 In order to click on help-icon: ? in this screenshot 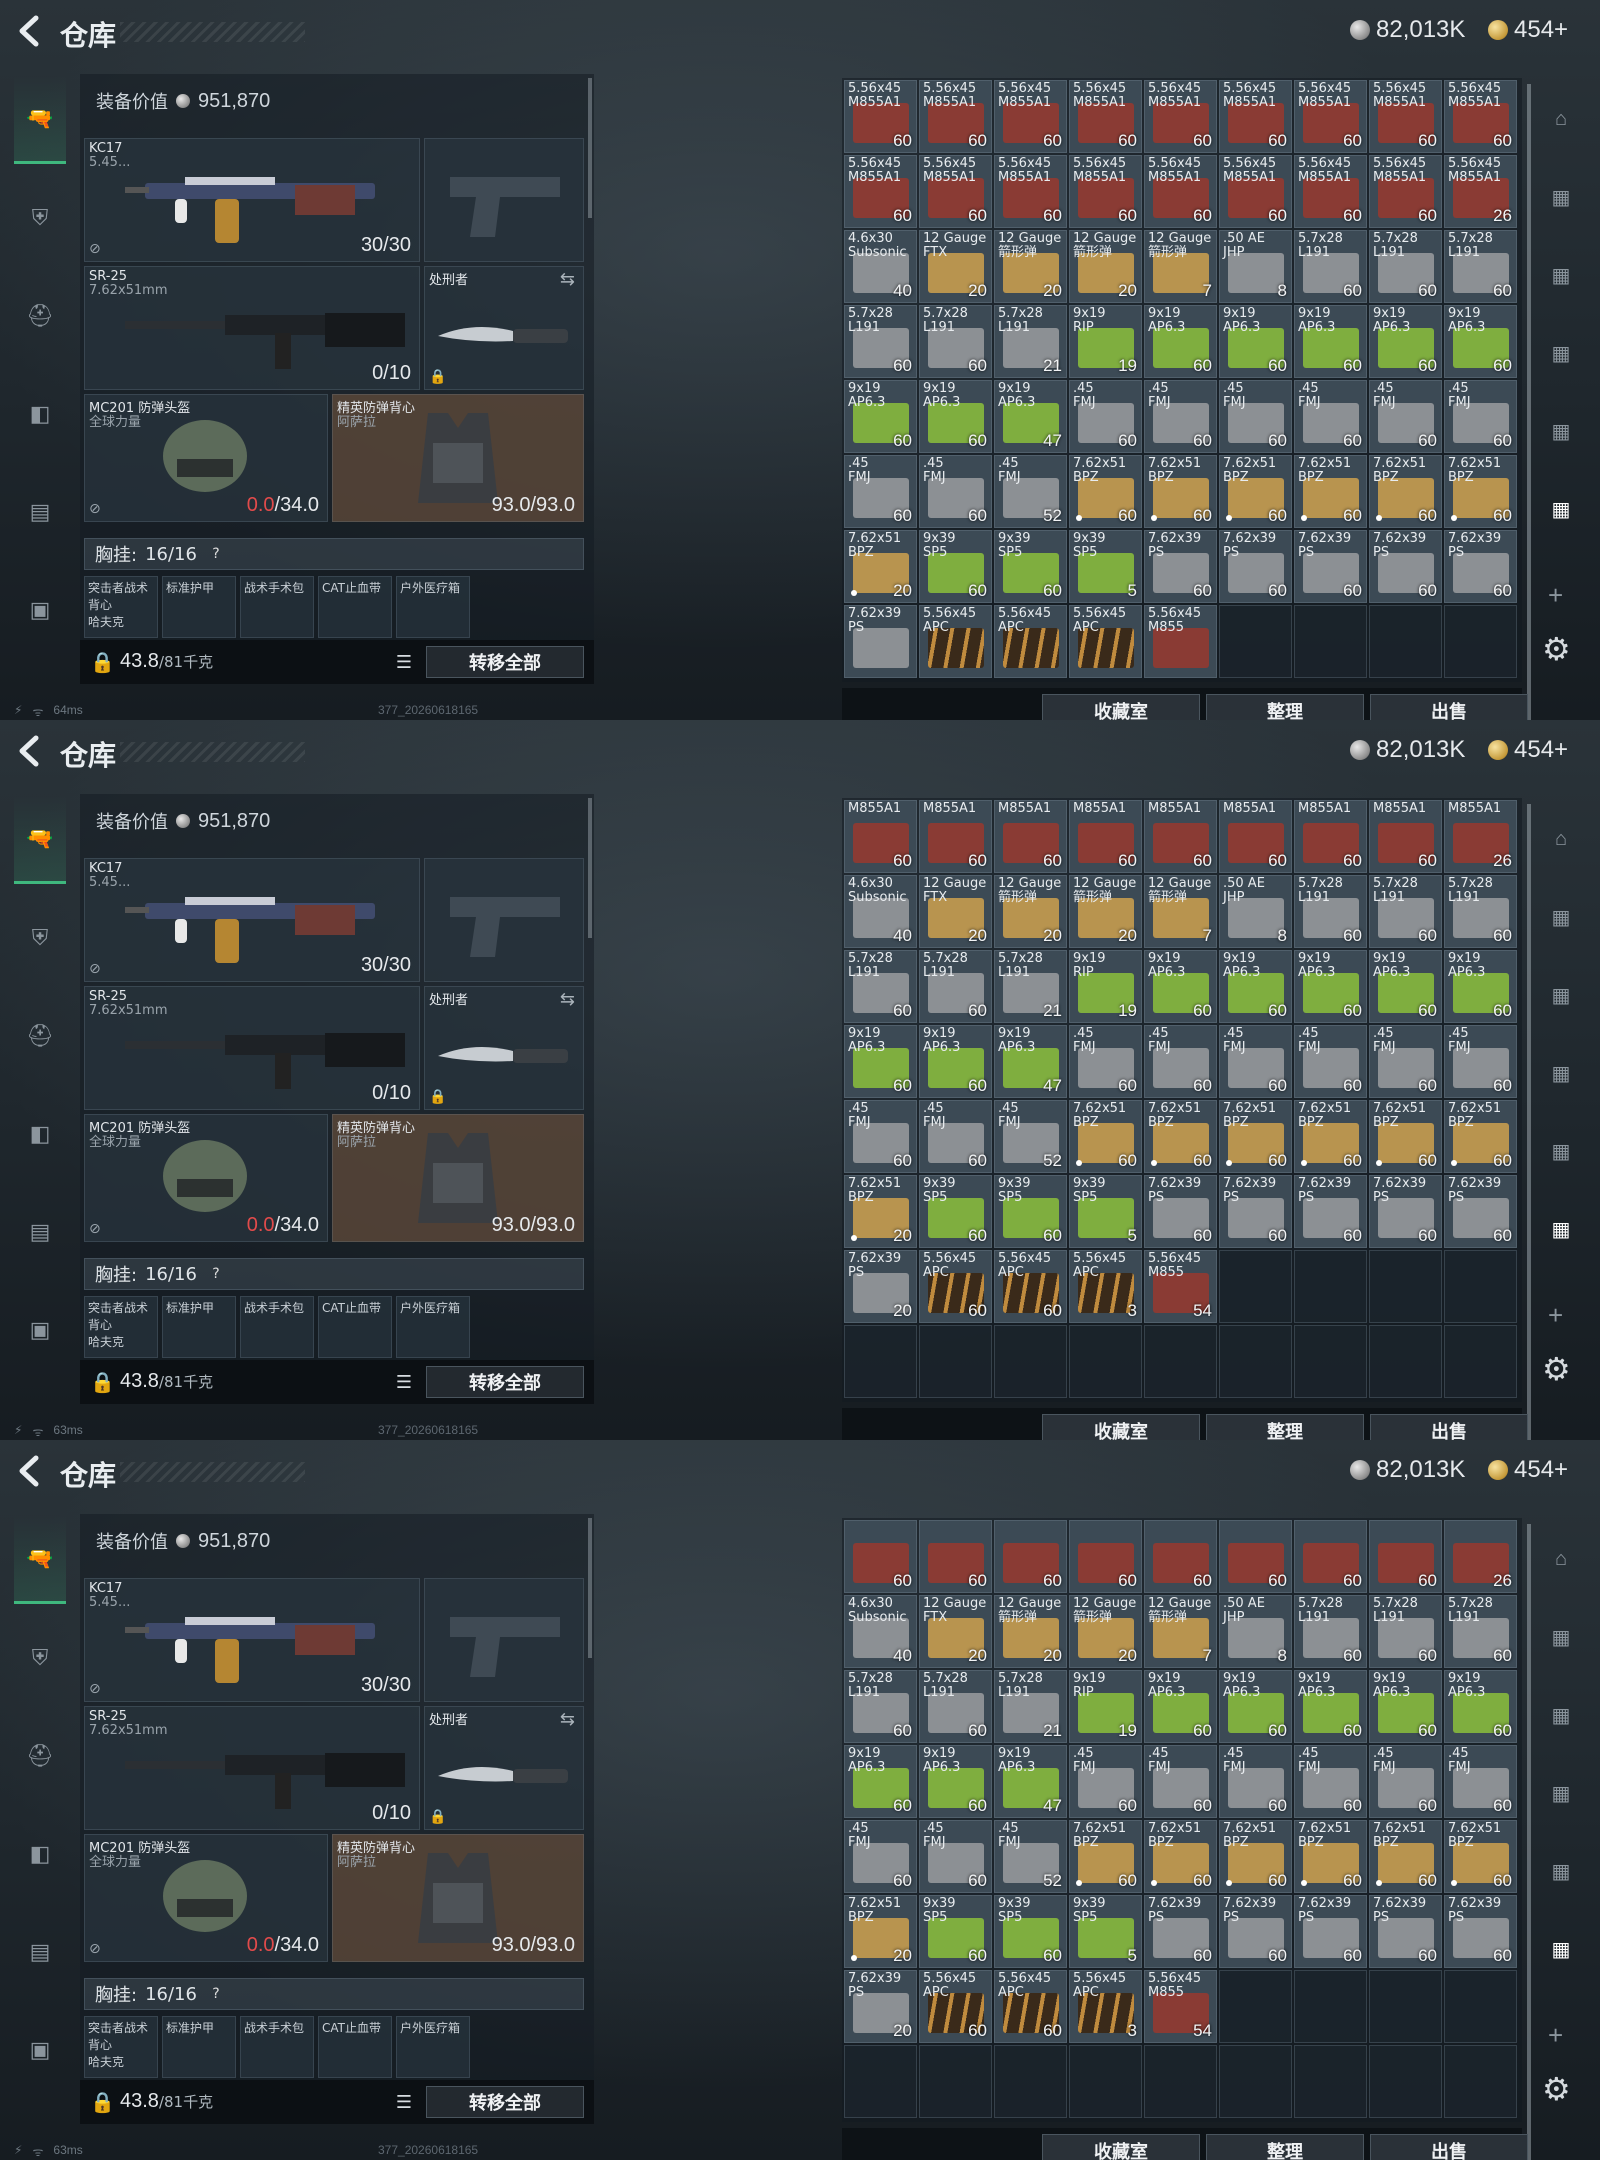, I will do `click(216, 1994)`.